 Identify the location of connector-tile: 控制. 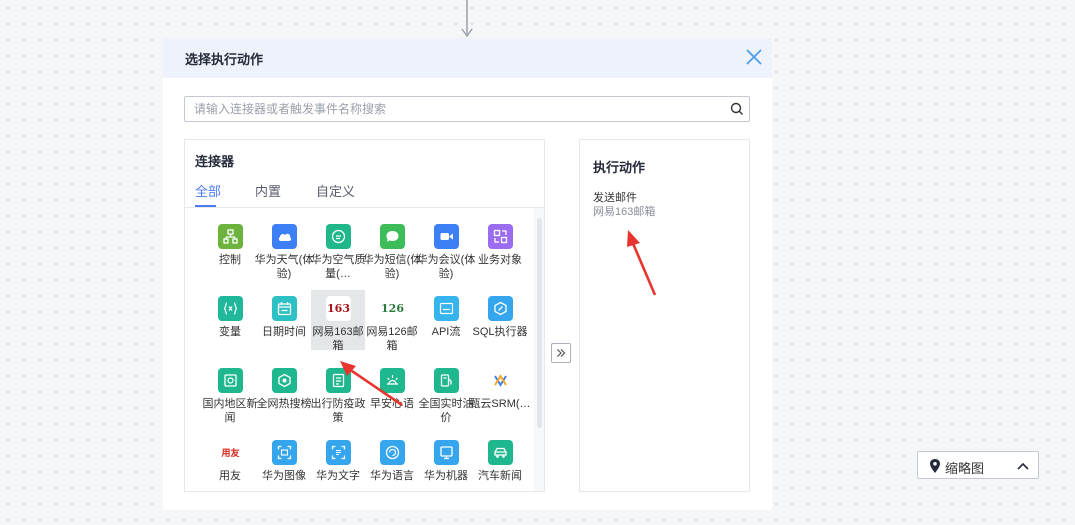
(230, 248).